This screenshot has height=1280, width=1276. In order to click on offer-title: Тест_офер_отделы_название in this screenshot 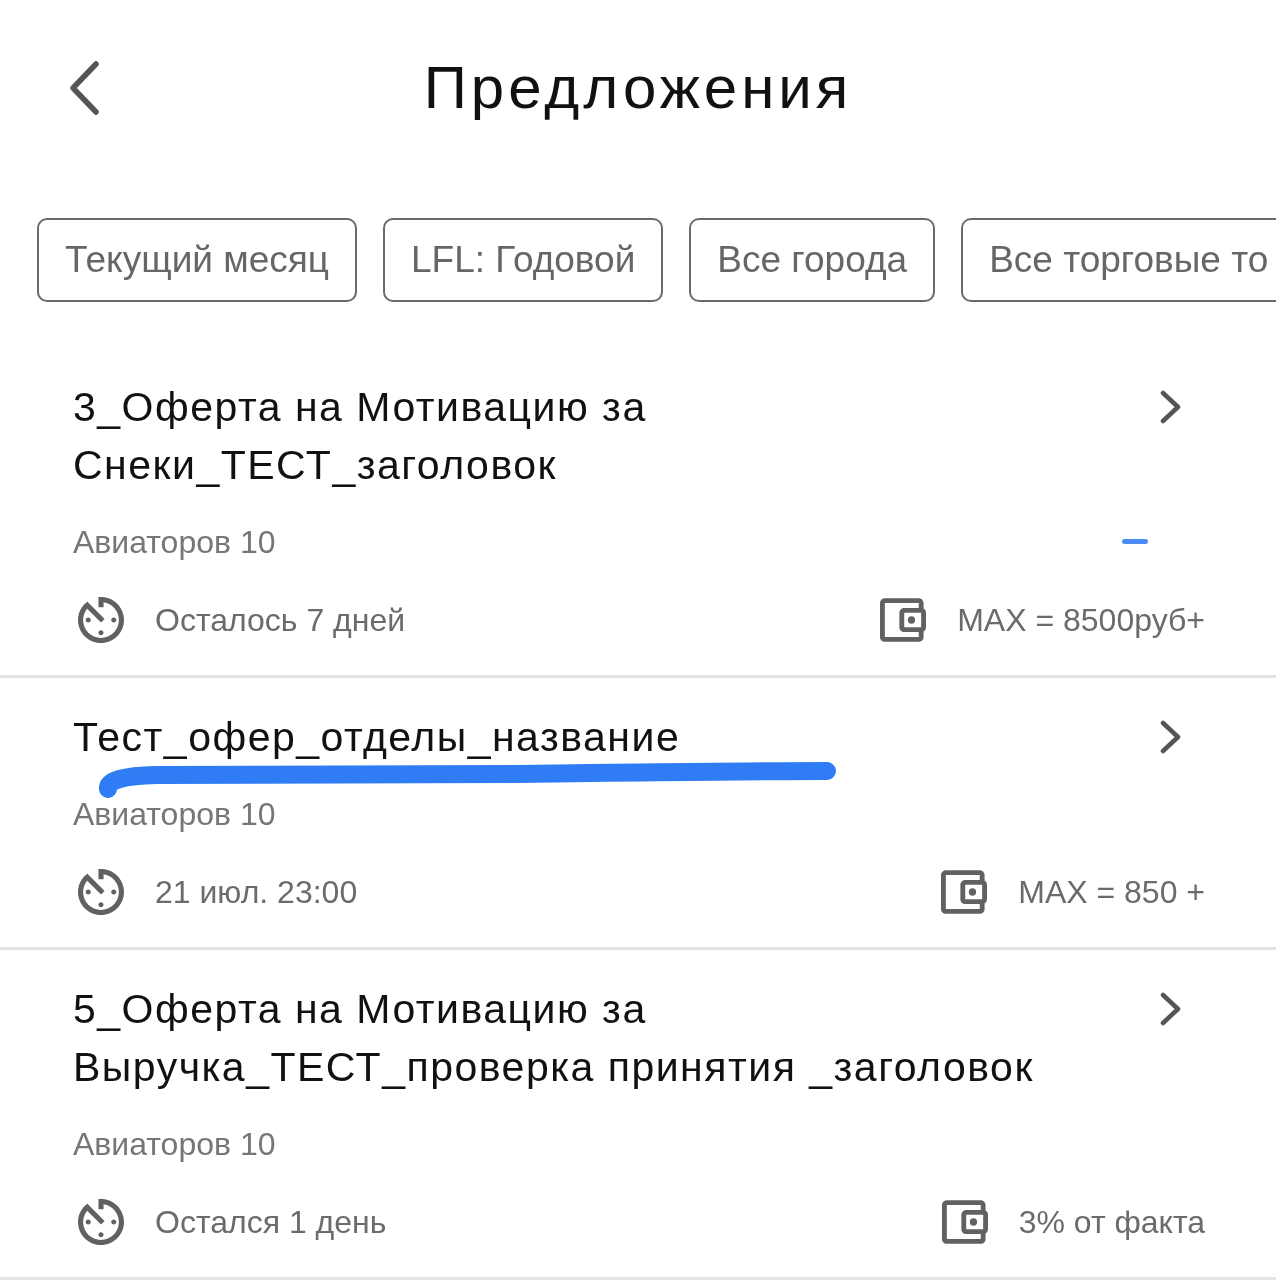, I will do `click(377, 737)`.